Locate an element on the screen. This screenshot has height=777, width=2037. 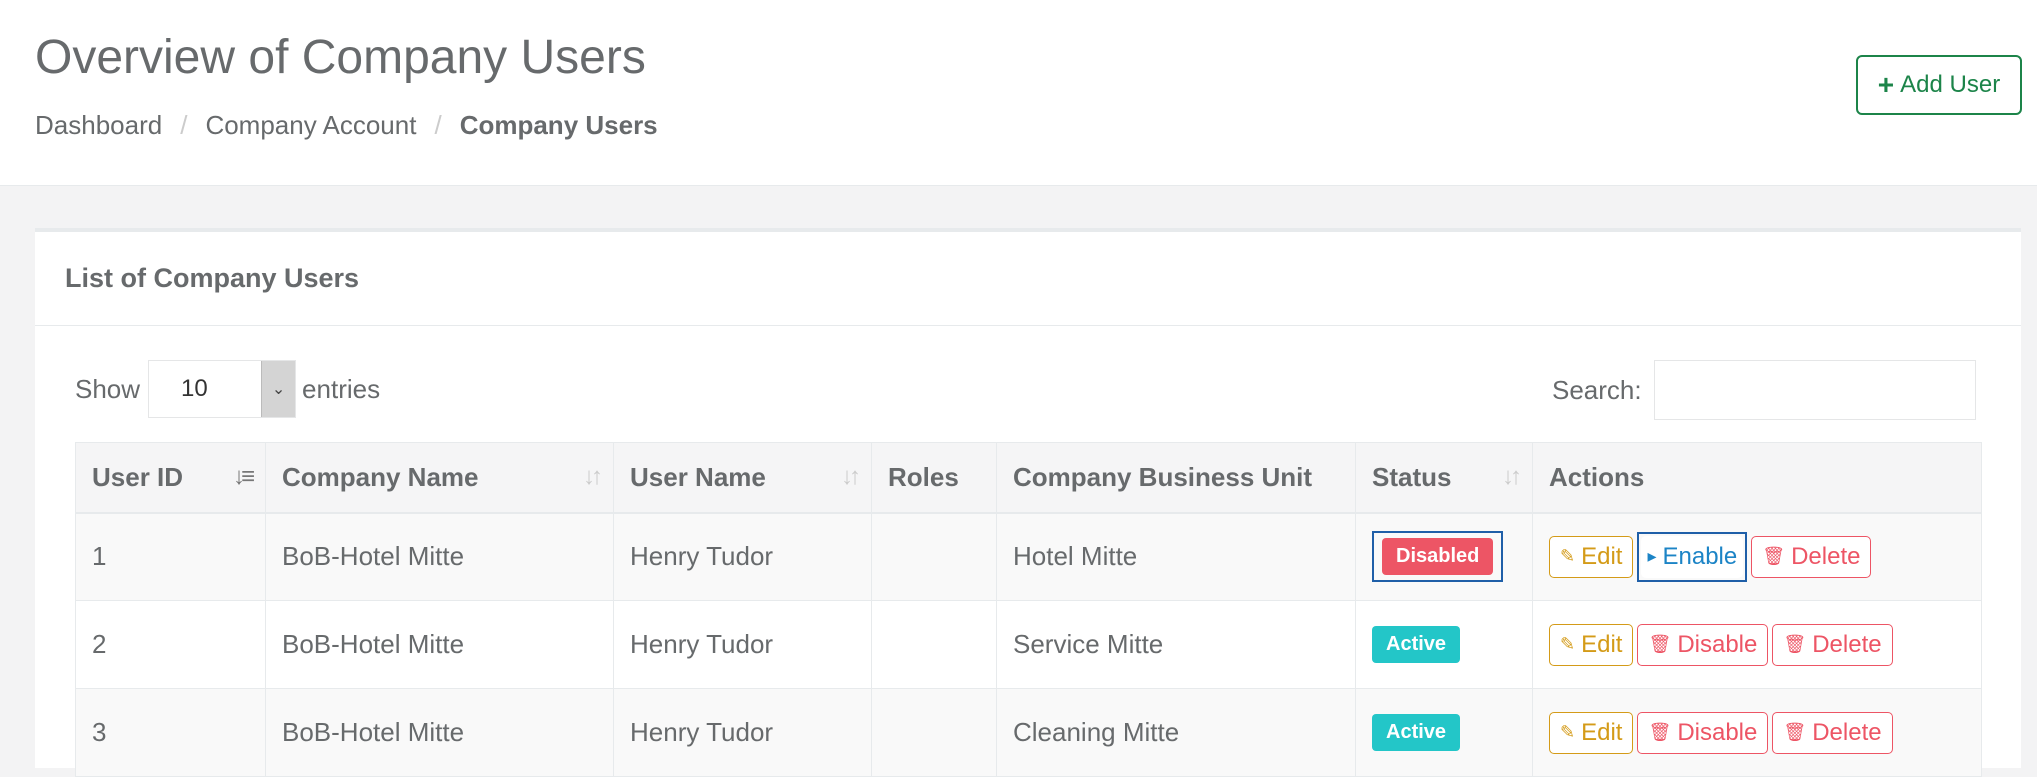
page-title: Overview of Company Users is located at coordinates (340, 57).